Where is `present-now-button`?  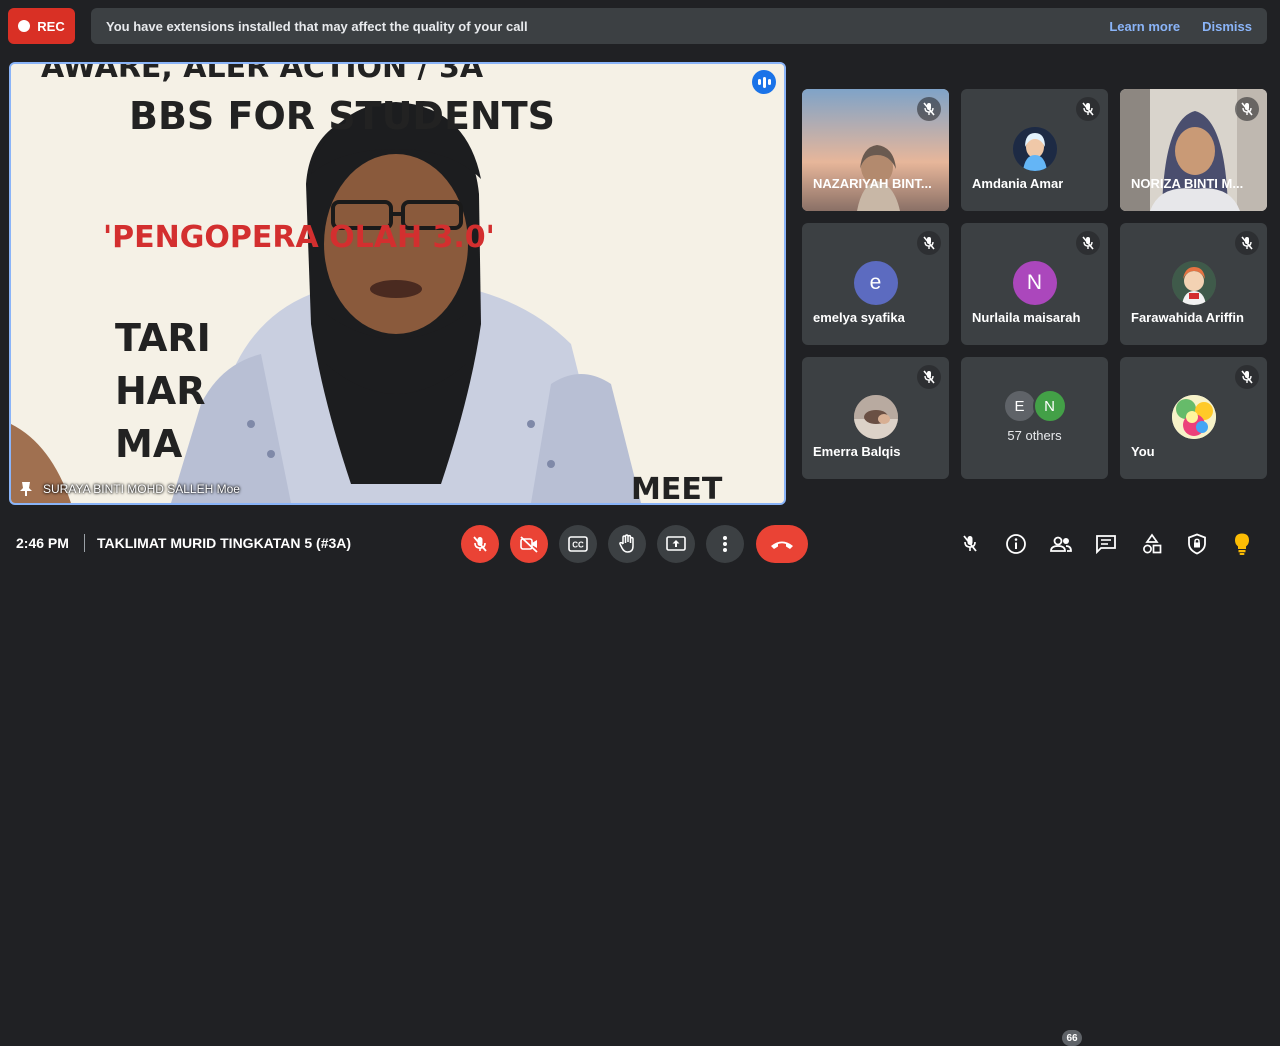 present-now-button is located at coordinates (676, 544).